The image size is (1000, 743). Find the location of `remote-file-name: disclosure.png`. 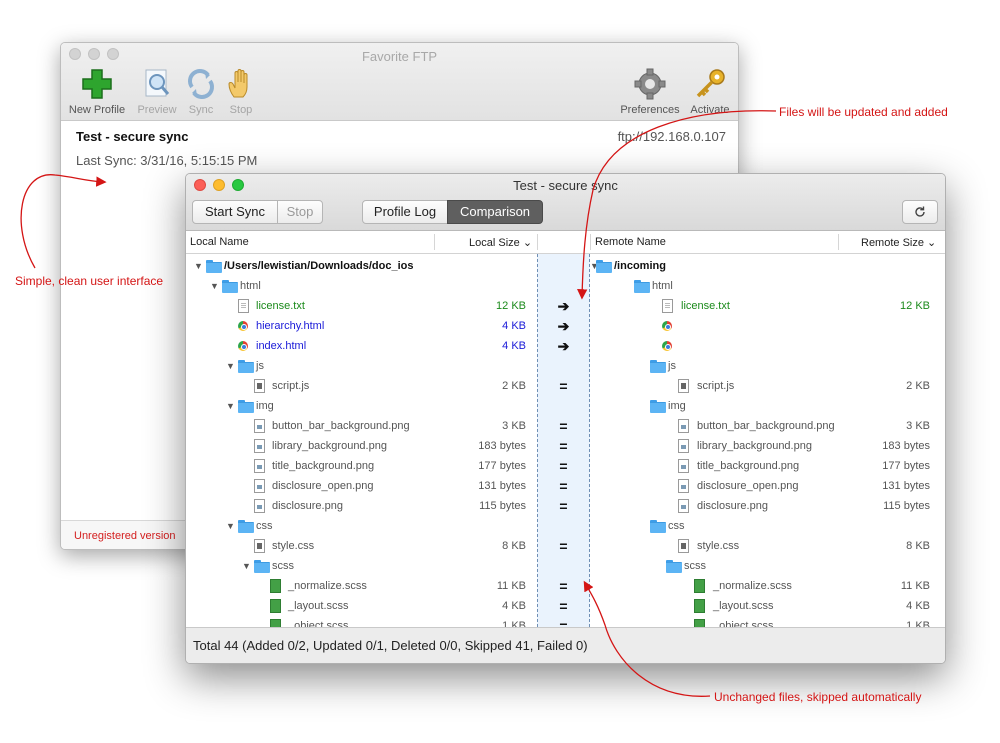

remote-file-name: disclosure.png is located at coordinates (732, 506).